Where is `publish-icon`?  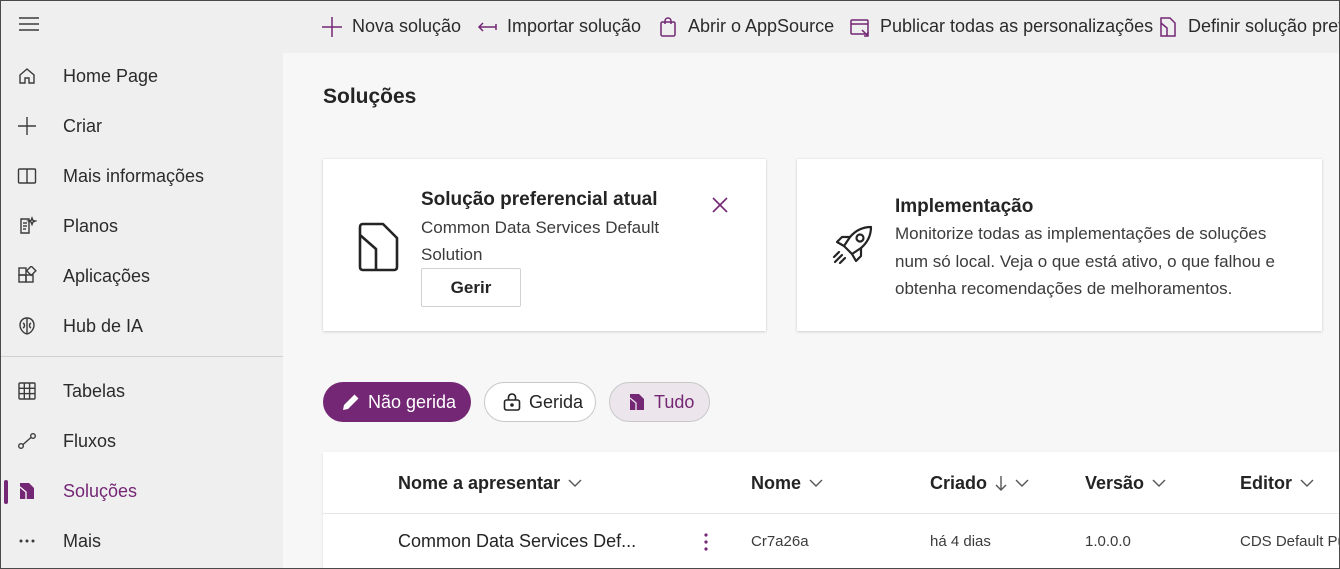
publish-icon is located at coordinates (860, 27).